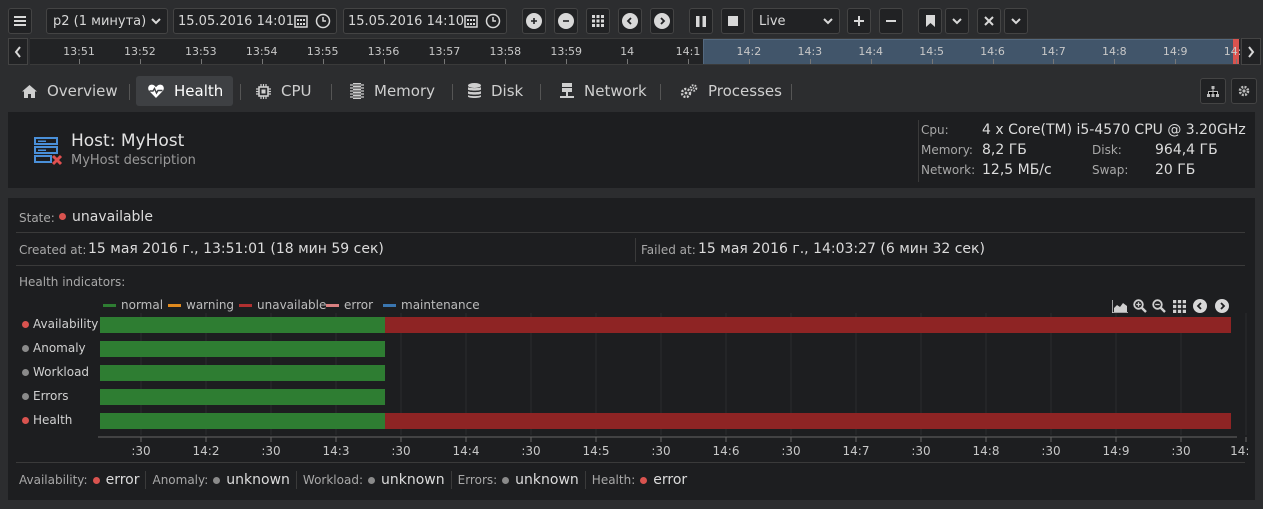  I want to click on bookmark-button, so click(930, 21).